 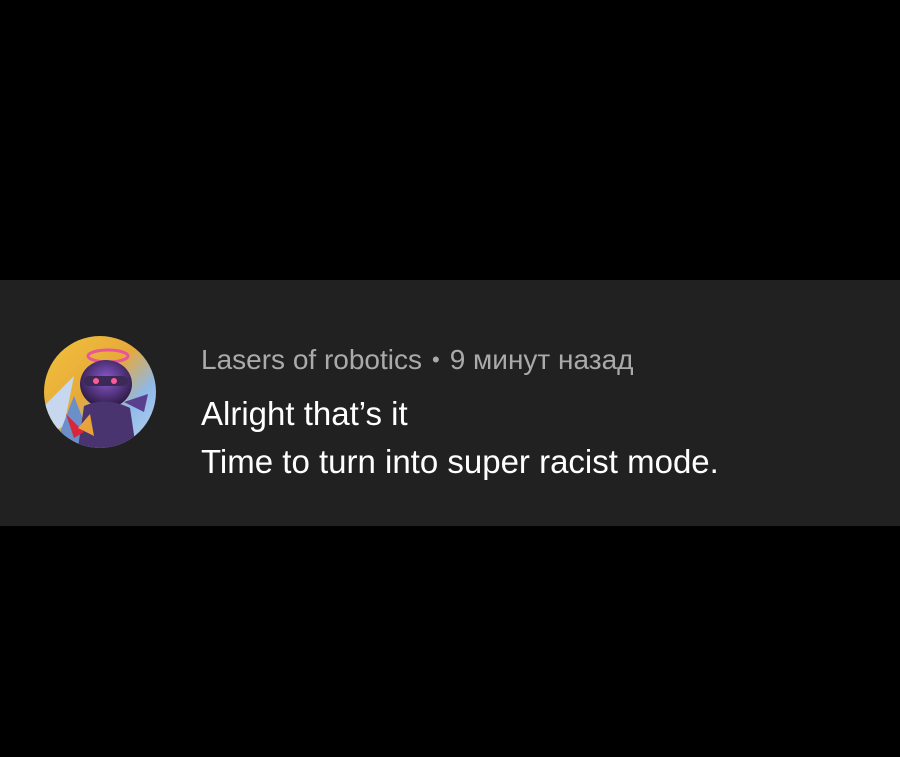 I want to click on comment-line: Time to turn into super racist mode., so click(x=460, y=461).